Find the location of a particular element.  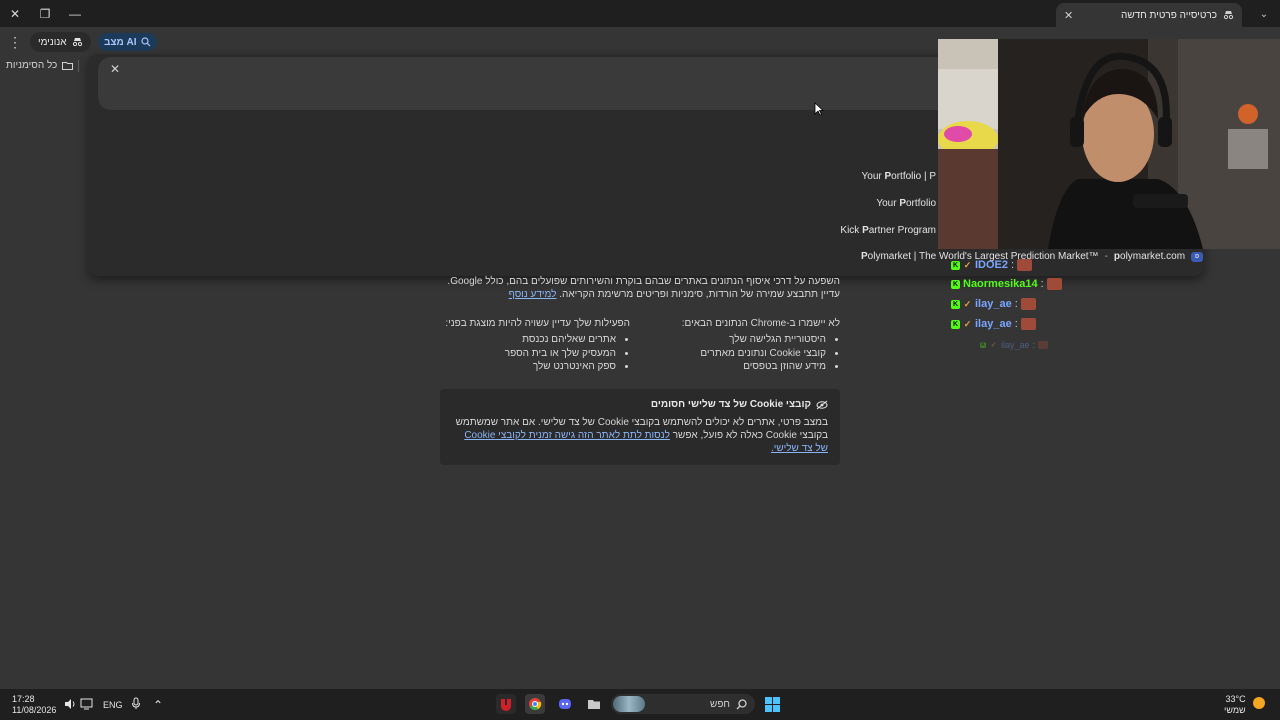

streamer-video-image is located at coordinates (1109, 144).